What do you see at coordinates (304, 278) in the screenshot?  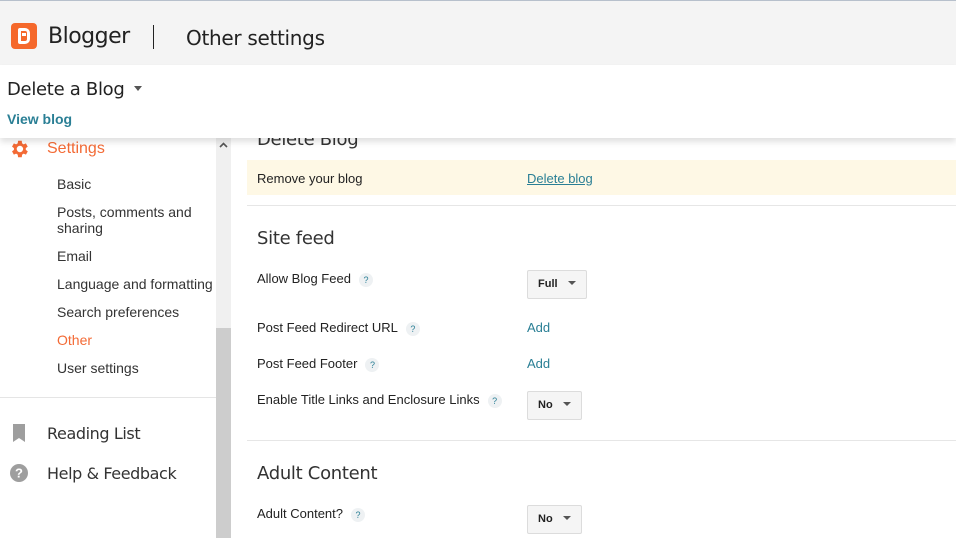 I see `allow-blog-feed-text: Allow Blog Feed` at bounding box center [304, 278].